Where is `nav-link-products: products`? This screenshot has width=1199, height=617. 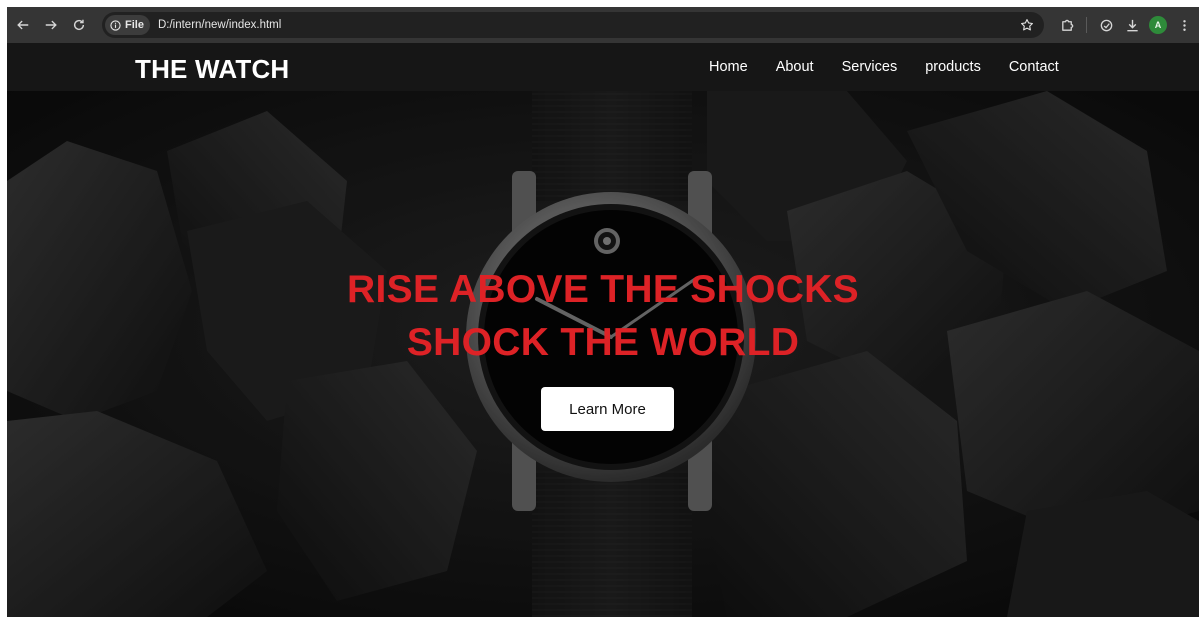 nav-link-products: products is located at coordinates (953, 67).